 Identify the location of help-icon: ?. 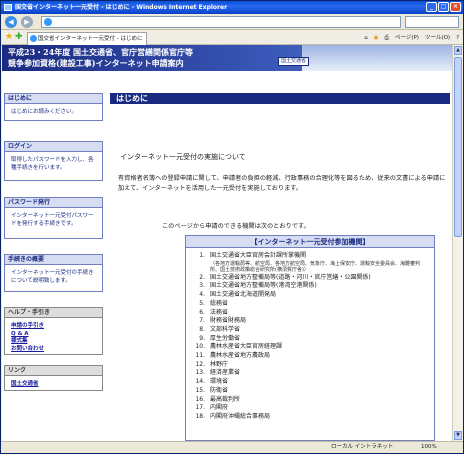
(457, 38).